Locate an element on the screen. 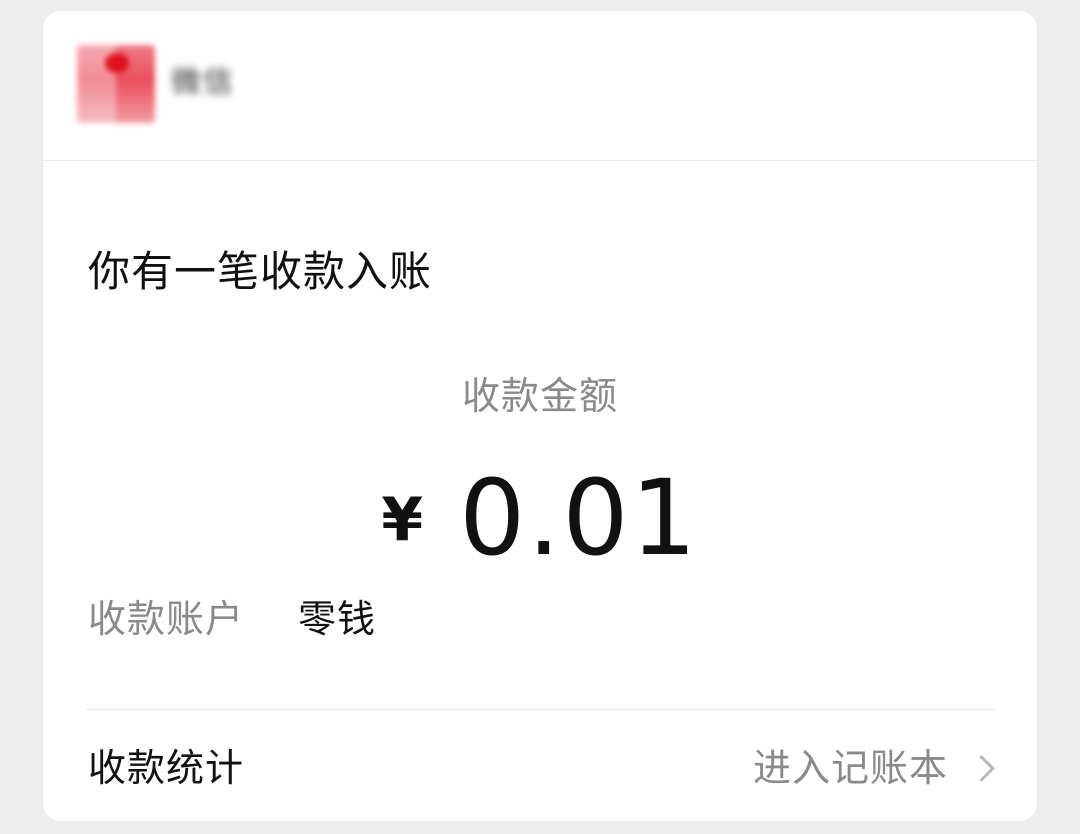 The height and width of the screenshot is (834, 1080). sender-name: 微信 is located at coordinates (203, 82).